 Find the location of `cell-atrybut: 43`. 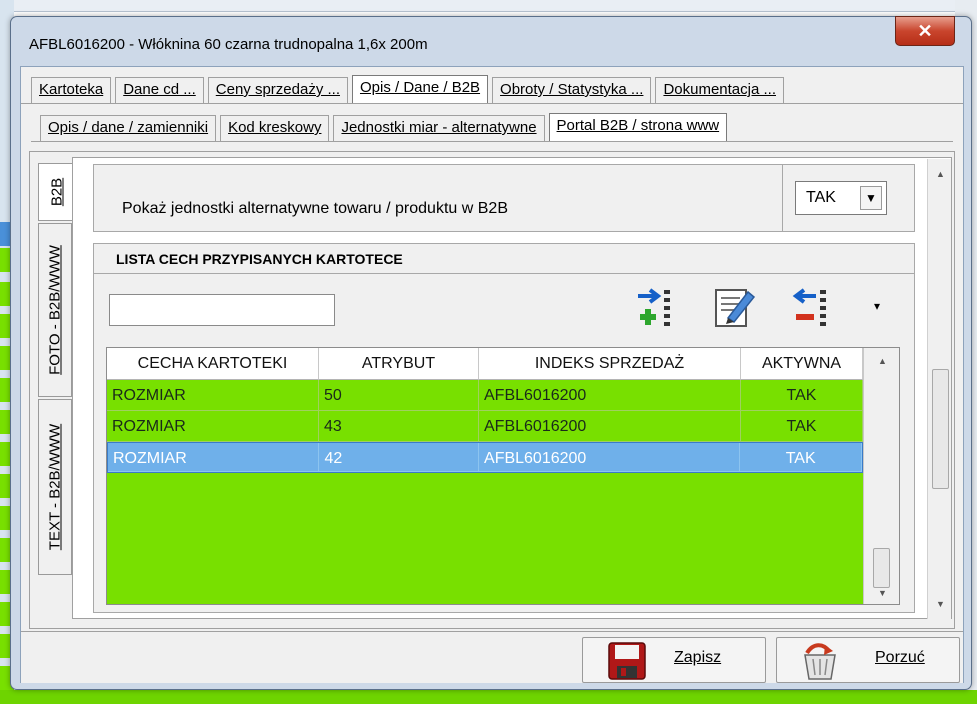

cell-atrybut: 43 is located at coordinates (399, 426).